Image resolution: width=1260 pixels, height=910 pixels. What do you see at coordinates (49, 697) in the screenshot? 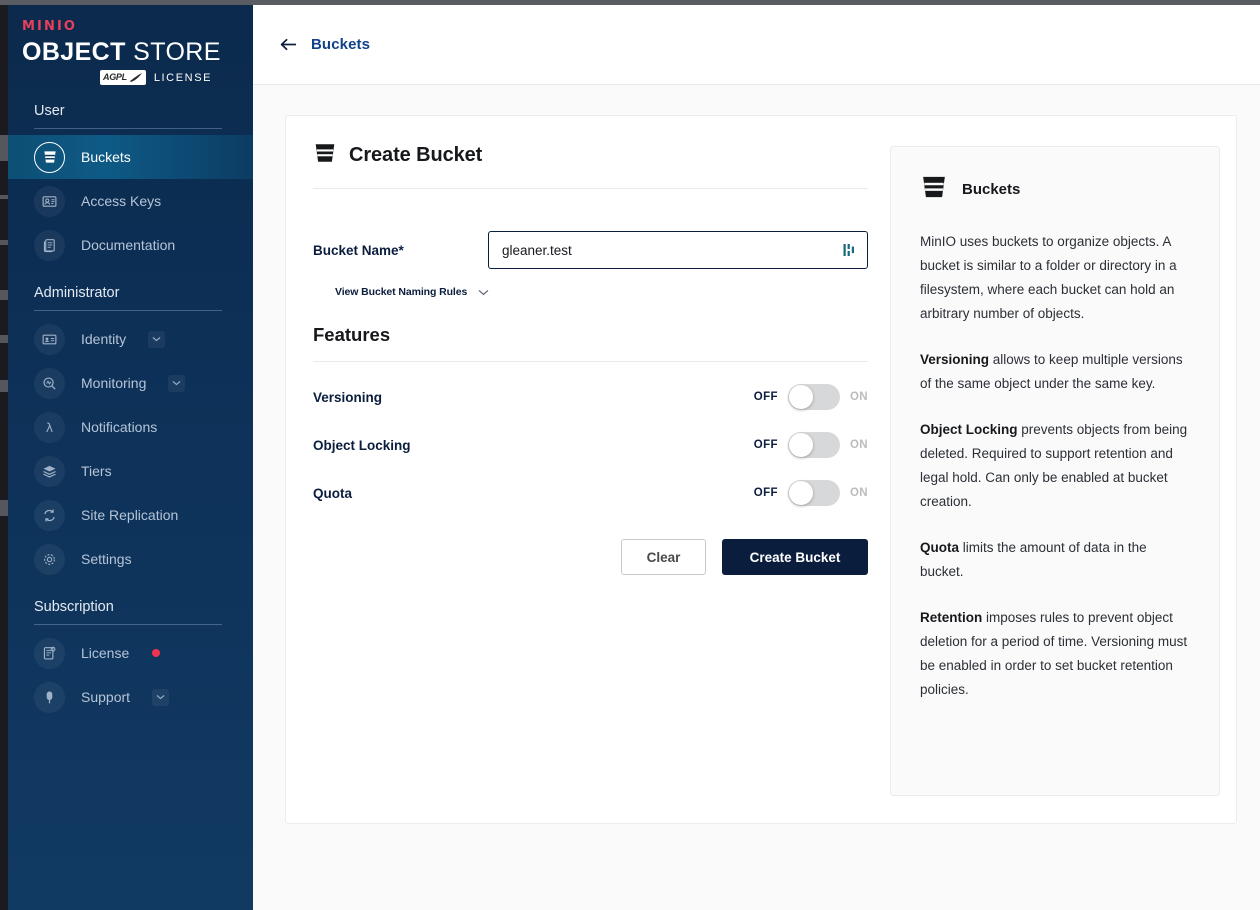
I see `support-icon` at bounding box center [49, 697].